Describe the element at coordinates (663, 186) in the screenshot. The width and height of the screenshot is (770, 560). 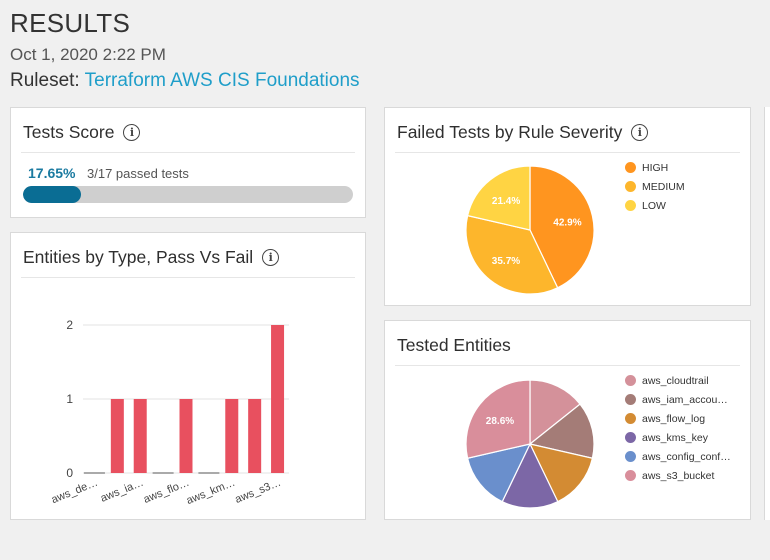
I see `legend-label: MEDIUM` at that location.